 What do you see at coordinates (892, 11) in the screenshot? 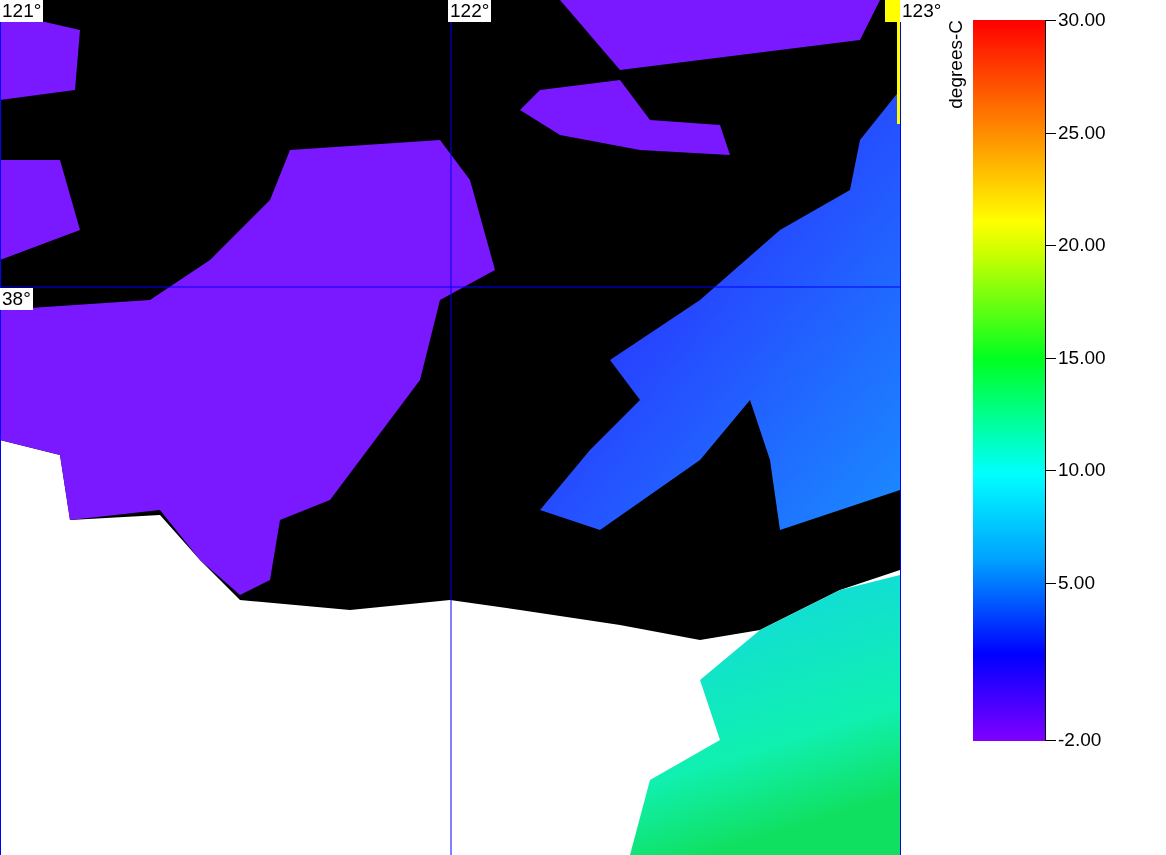
I see `marker-bar` at bounding box center [892, 11].